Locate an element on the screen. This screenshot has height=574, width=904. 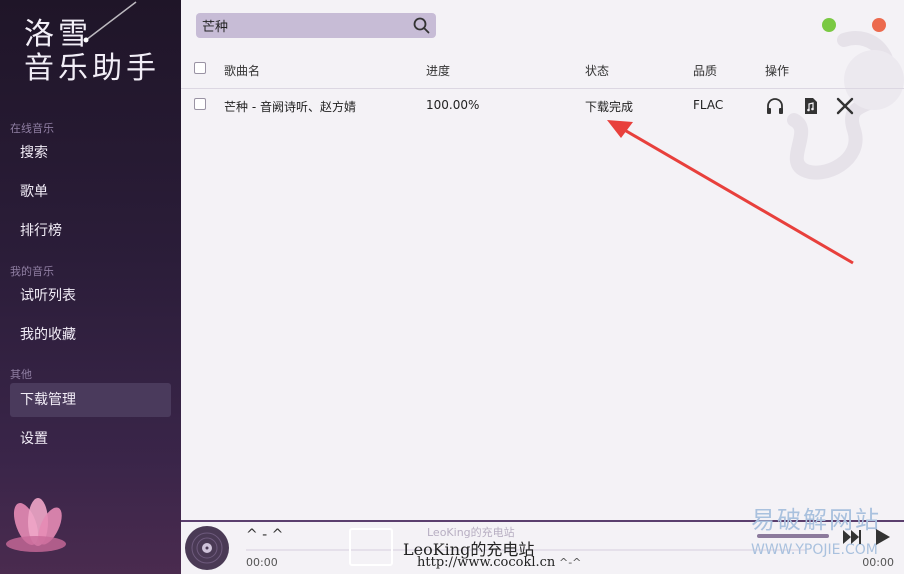
lotus-decoration is located at coordinates (36, 525).